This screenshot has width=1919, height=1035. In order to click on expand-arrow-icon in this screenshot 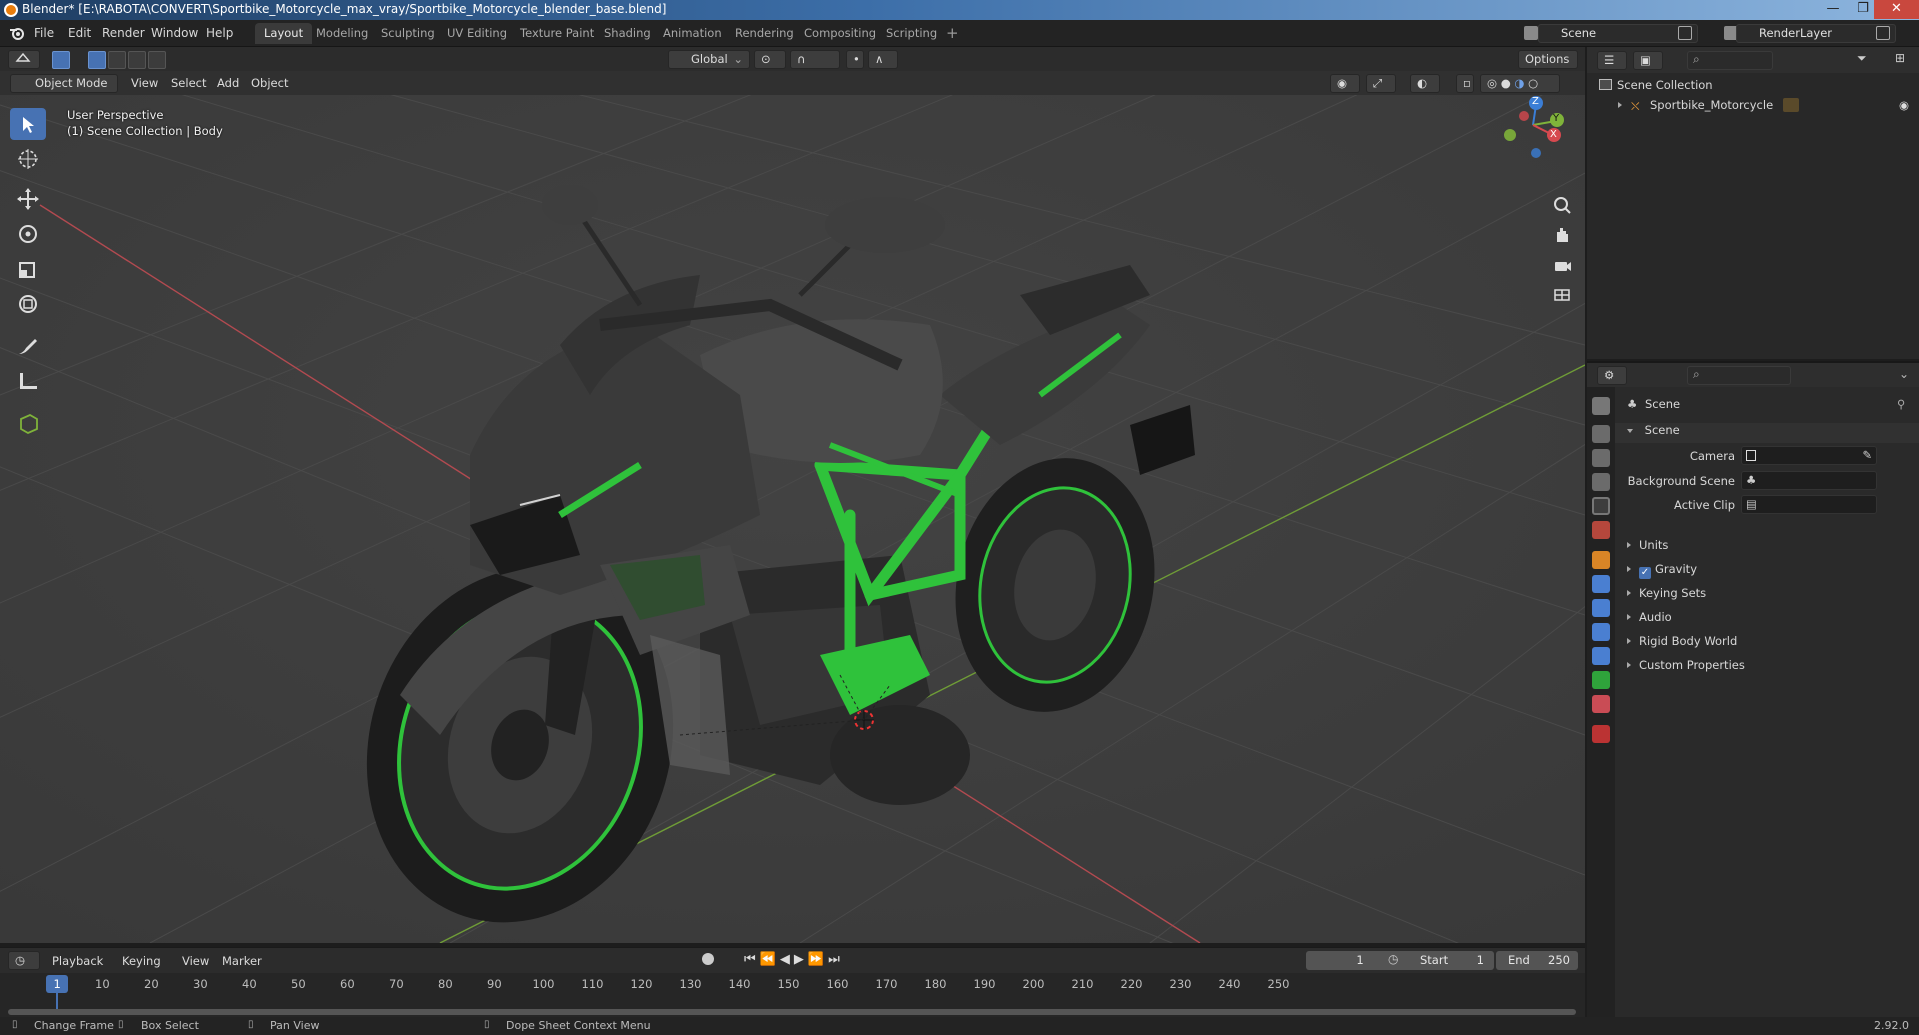, I will do `click(1620, 105)`.